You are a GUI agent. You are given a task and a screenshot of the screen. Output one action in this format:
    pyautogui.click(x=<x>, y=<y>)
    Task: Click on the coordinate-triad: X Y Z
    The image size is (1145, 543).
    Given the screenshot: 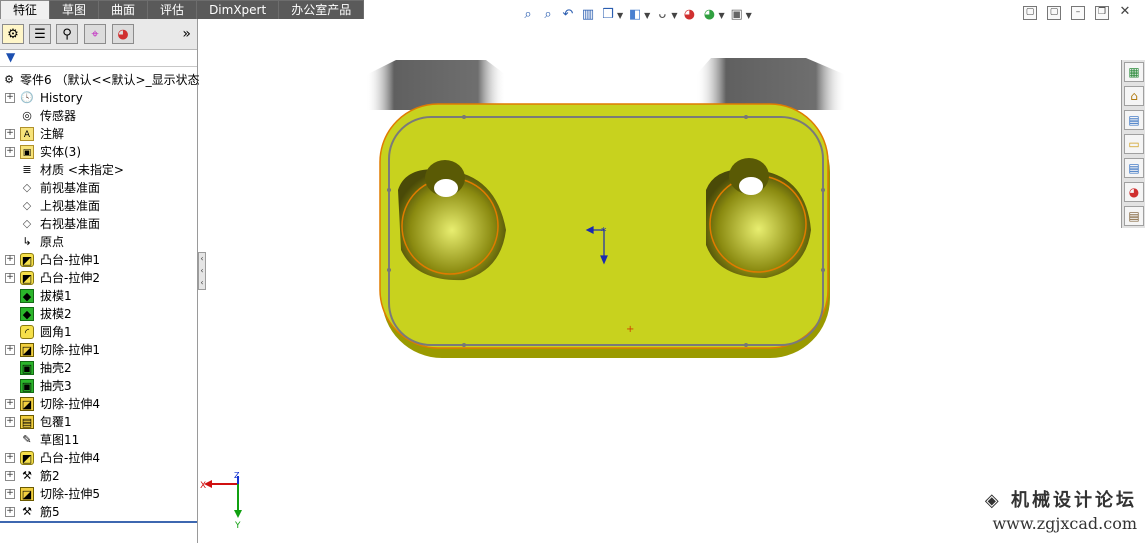 What is the action you would take?
    pyautogui.click(x=225, y=500)
    